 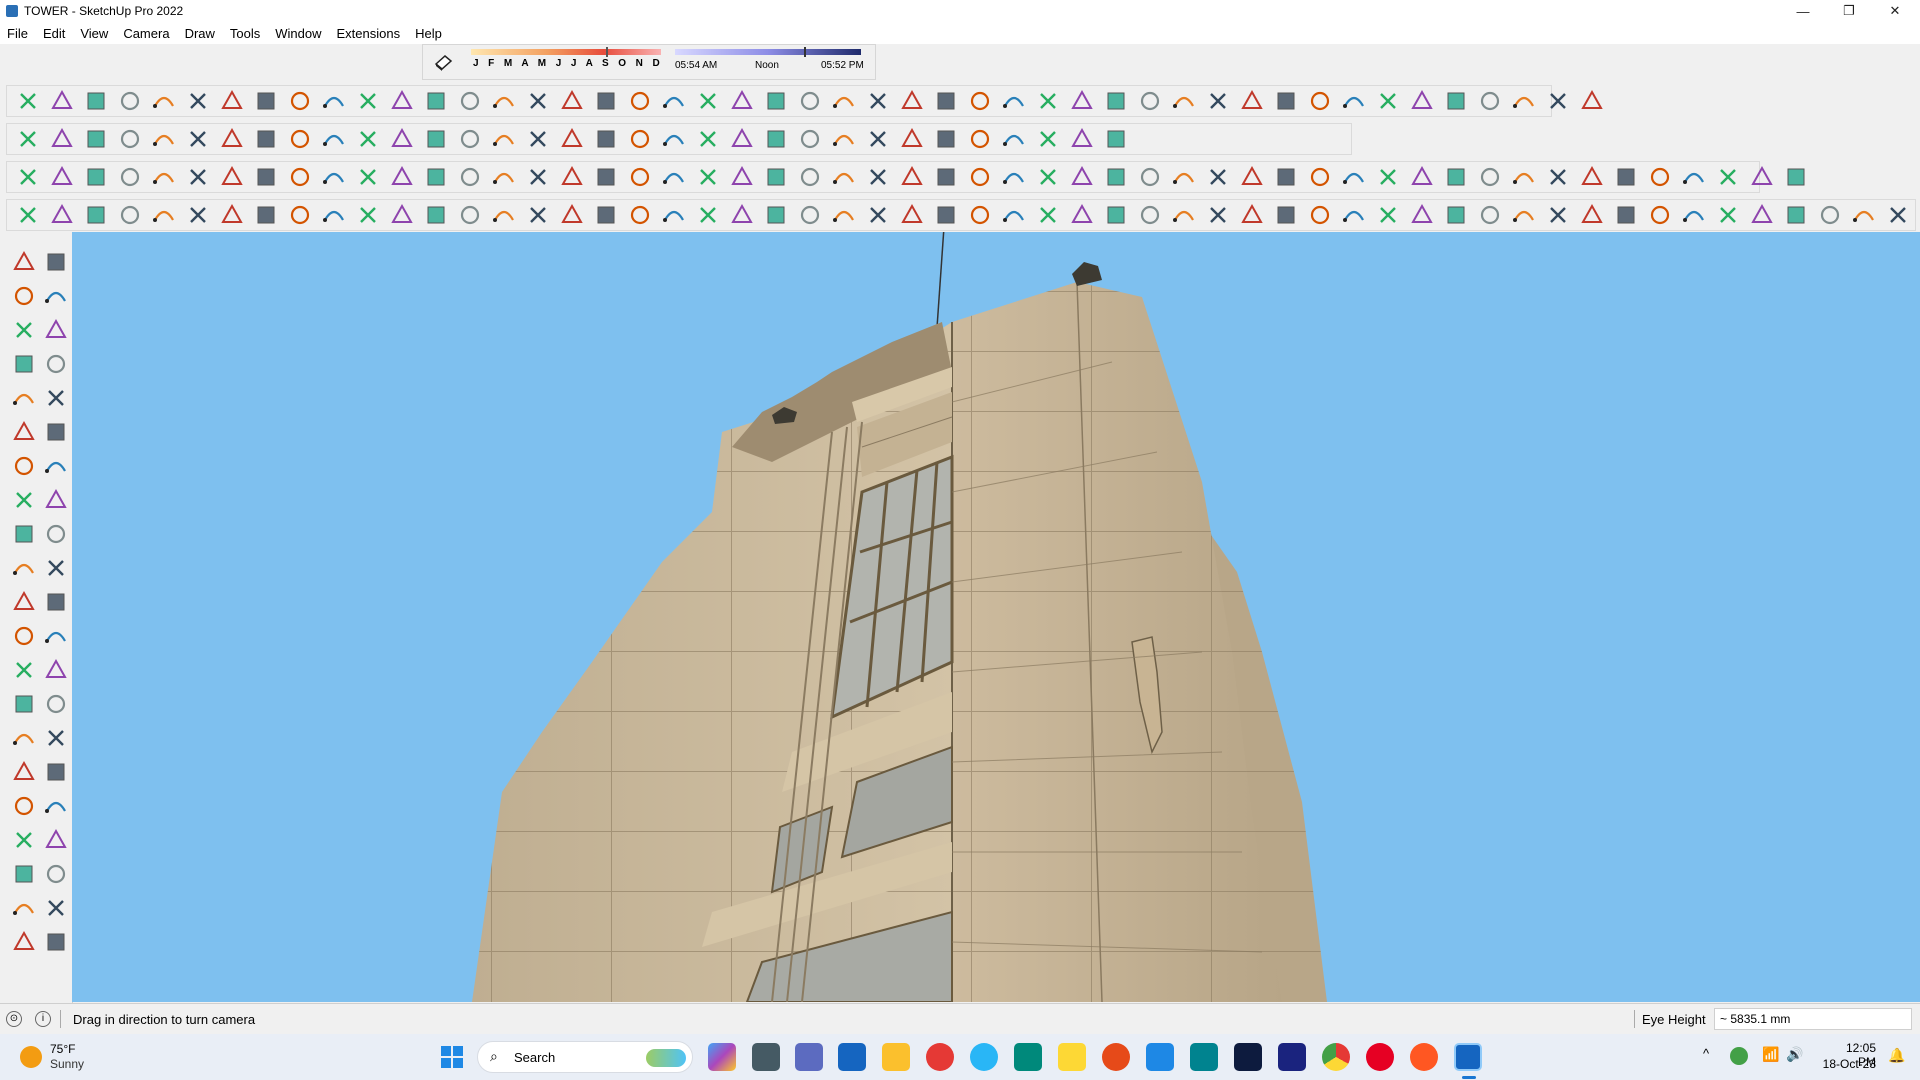 I want to click on beam-icon, so click(x=1354, y=101).